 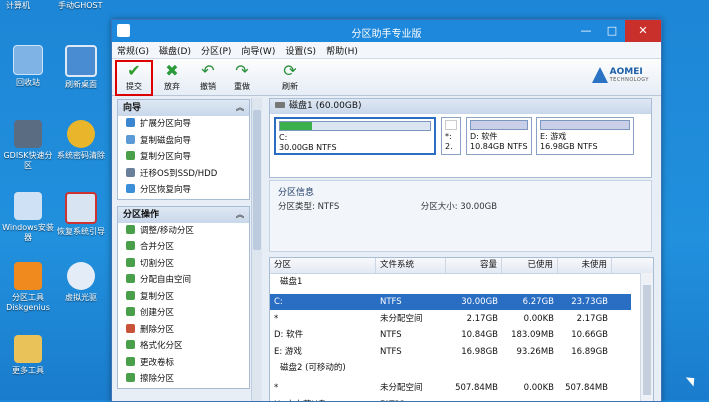 What do you see at coordinates (460, 191) in the screenshot?
I see `partition-info-title: 分区信息` at bounding box center [460, 191].